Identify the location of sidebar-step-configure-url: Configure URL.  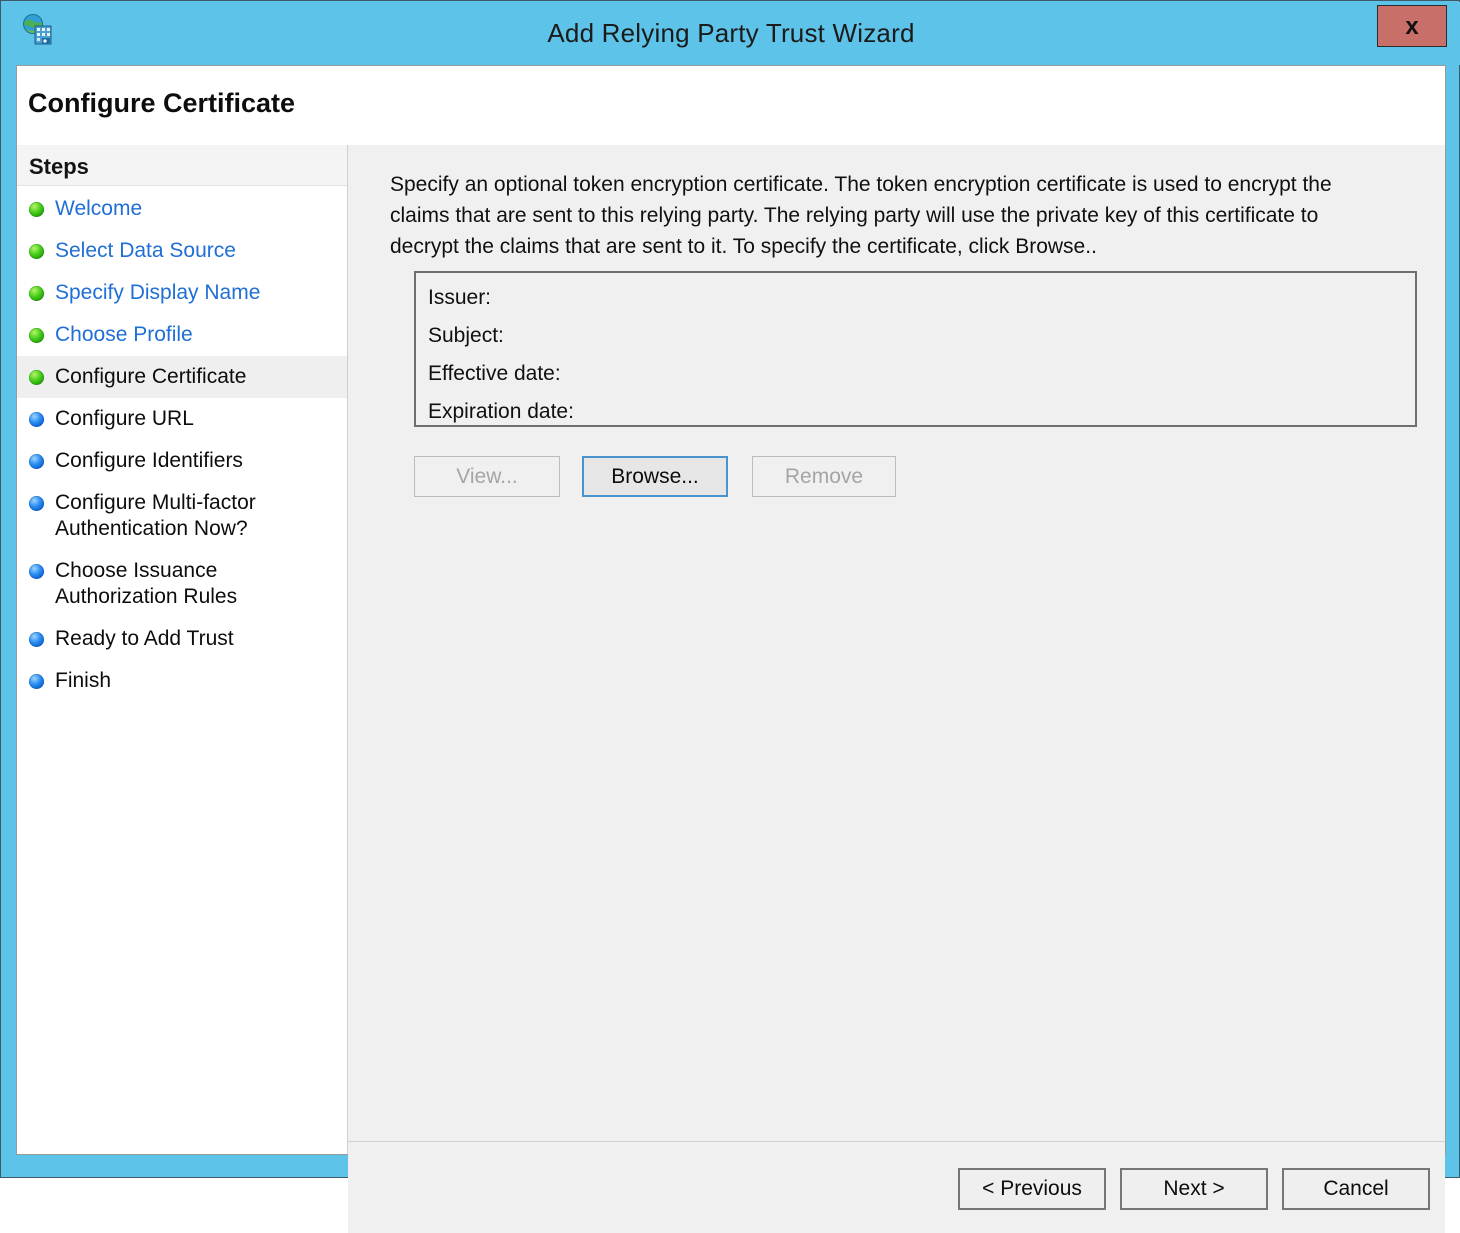
(182, 419).